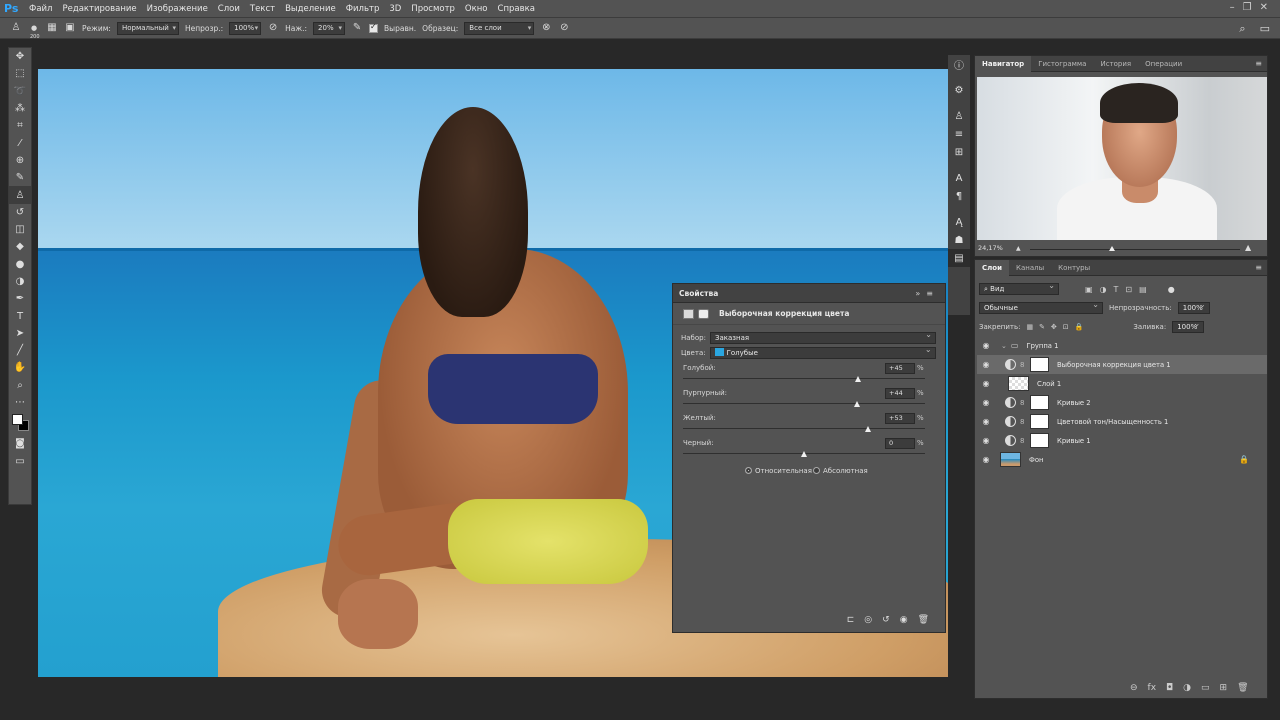 The height and width of the screenshot is (720, 1280). I want to click on radio-relative, so click(748, 470).